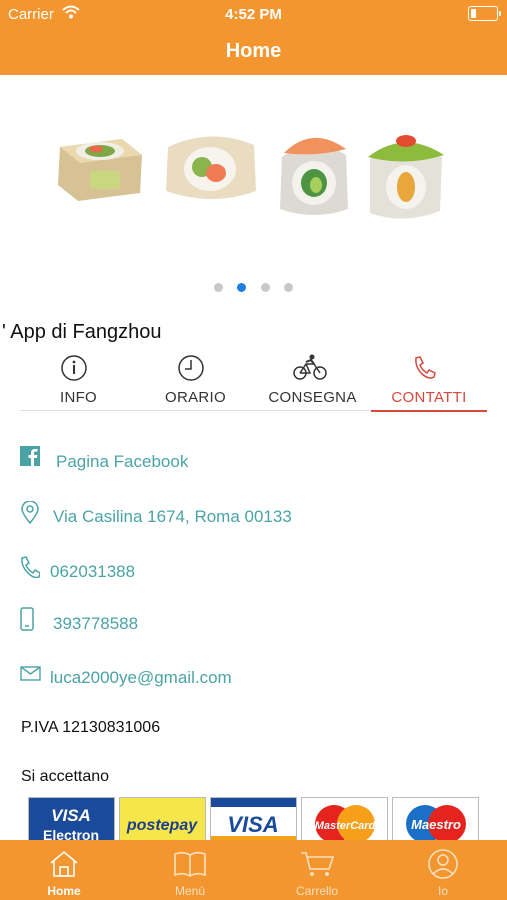  Describe the element at coordinates (316, 891) in the screenshot. I see `tabbar-label: Carrello` at that location.